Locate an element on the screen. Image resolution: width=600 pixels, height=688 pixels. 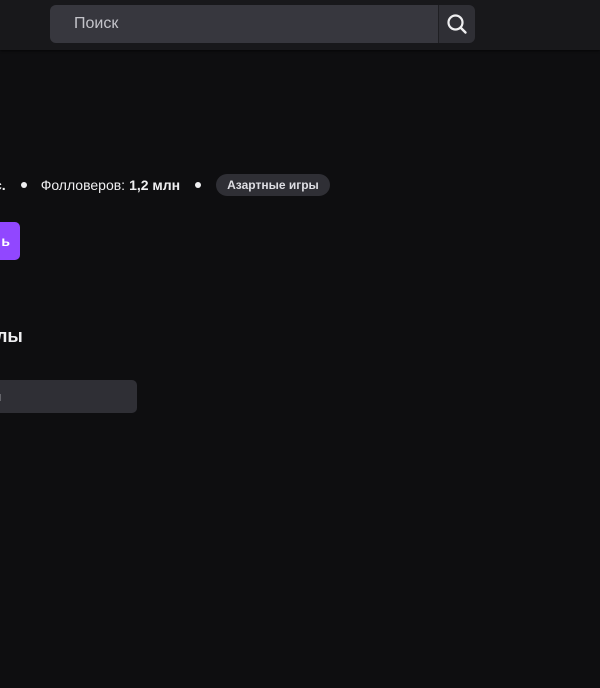
search-icon is located at coordinates (457, 24).